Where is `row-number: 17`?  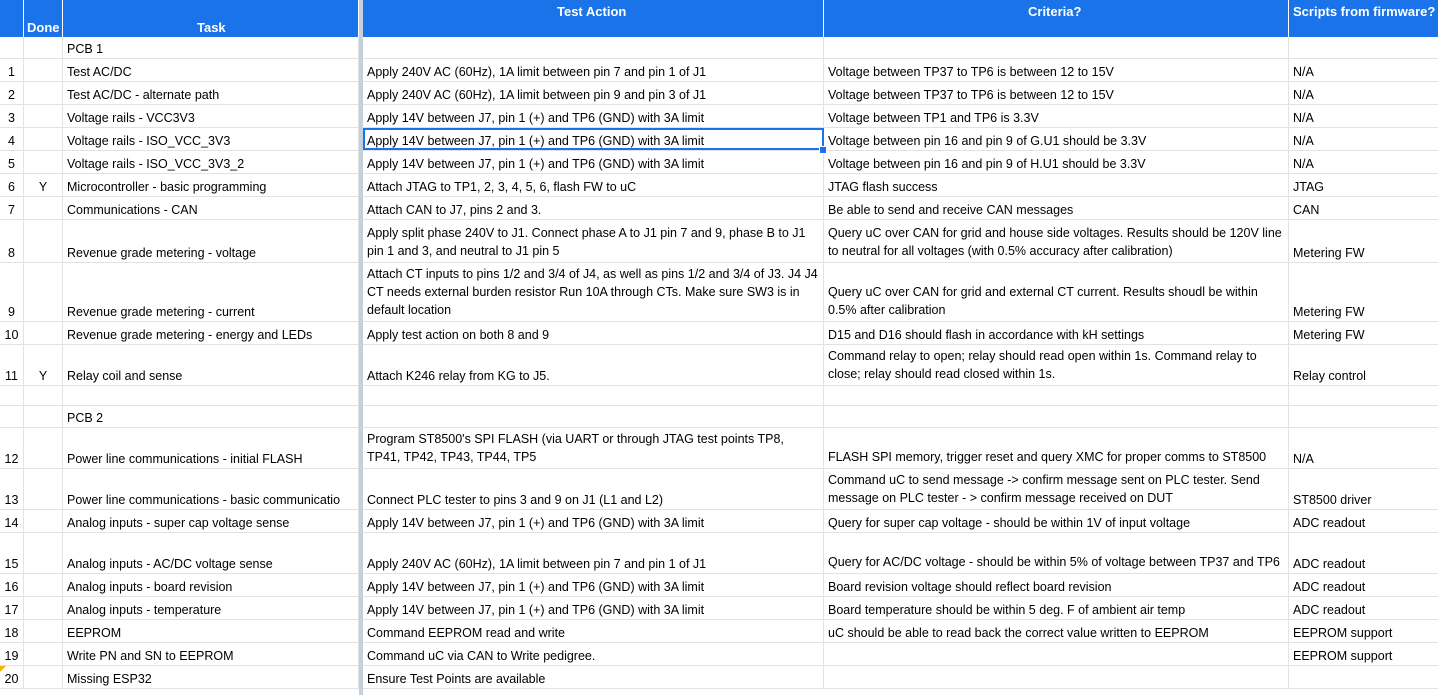 row-number: 17 is located at coordinates (12, 608).